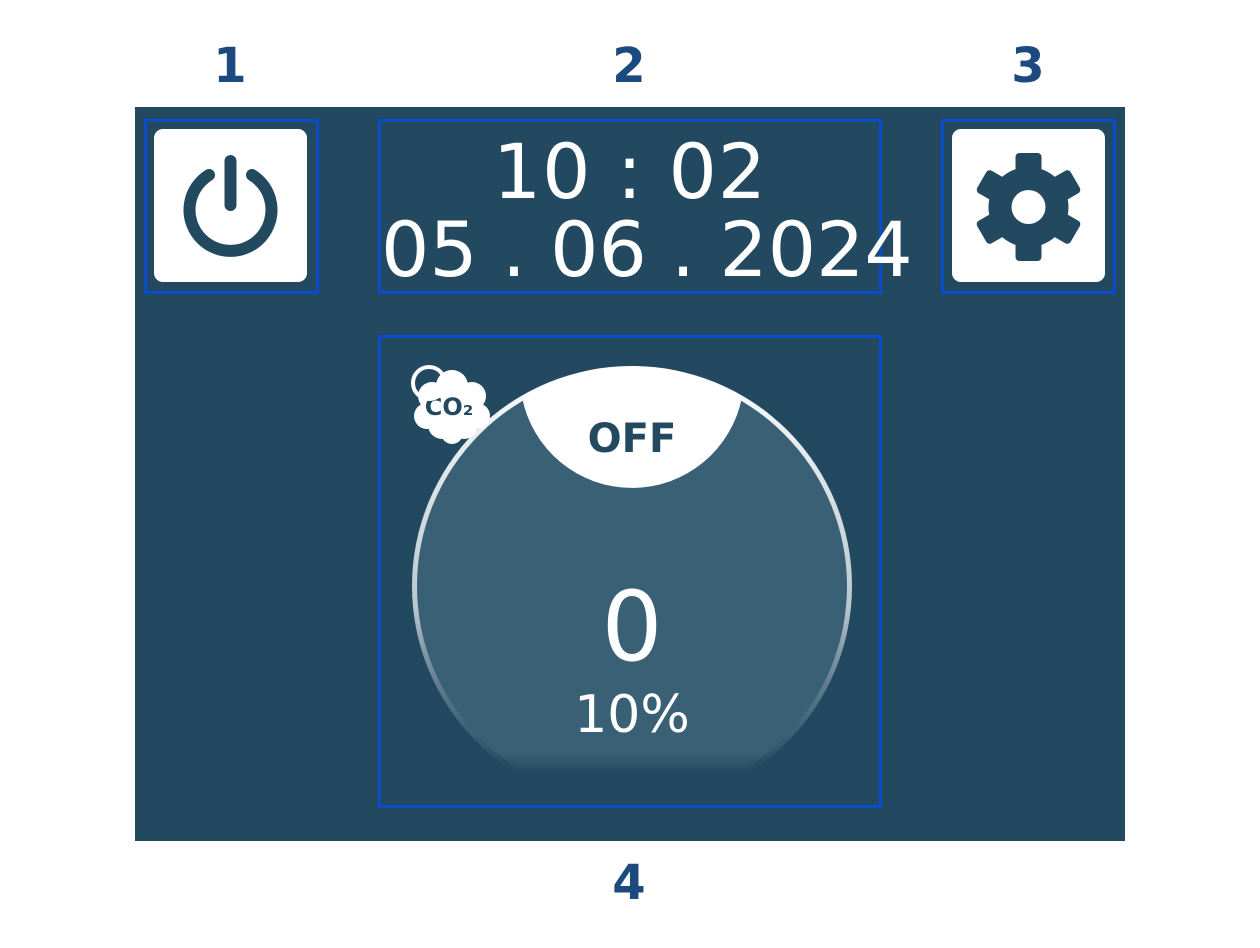 The height and width of the screenshot is (948, 1260). What do you see at coordinates (429, 383) in the screenshot?
I see `ring-indicator-icon` at bounding box center [429, 383].